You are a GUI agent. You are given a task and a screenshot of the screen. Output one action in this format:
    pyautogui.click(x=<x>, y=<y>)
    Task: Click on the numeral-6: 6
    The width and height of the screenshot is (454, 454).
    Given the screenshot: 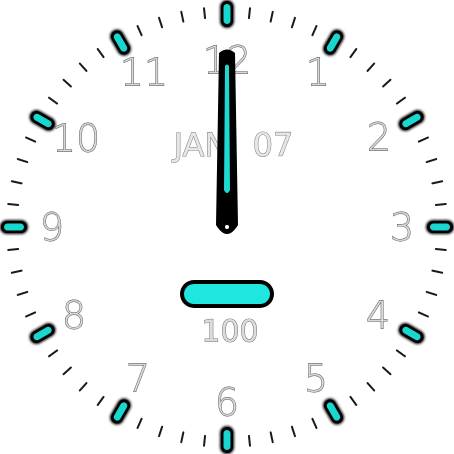 What is the action you would take?
    pyautogui.click(x=227, y=403)
    